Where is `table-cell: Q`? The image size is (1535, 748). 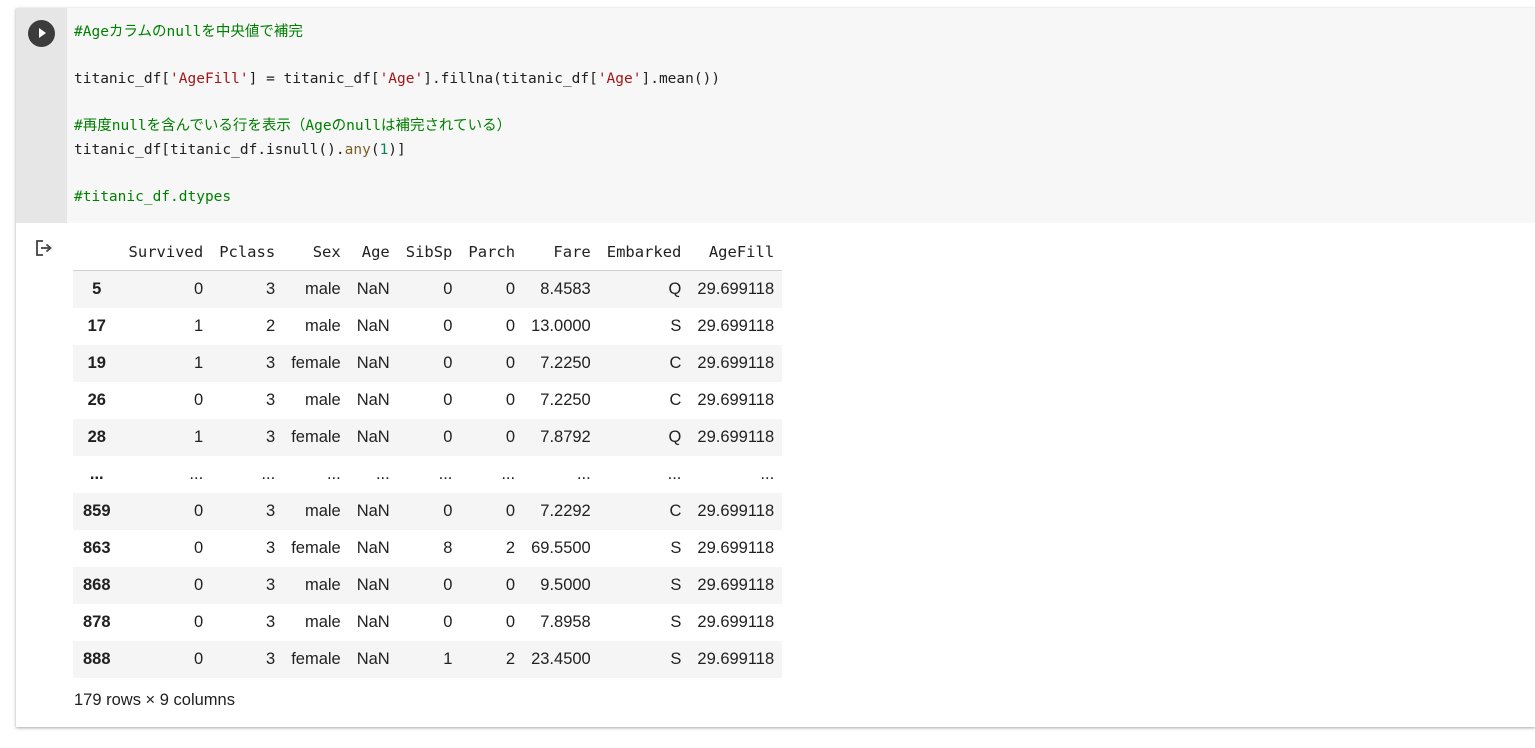
table-cell: Q is located at coordinates (675, 289).